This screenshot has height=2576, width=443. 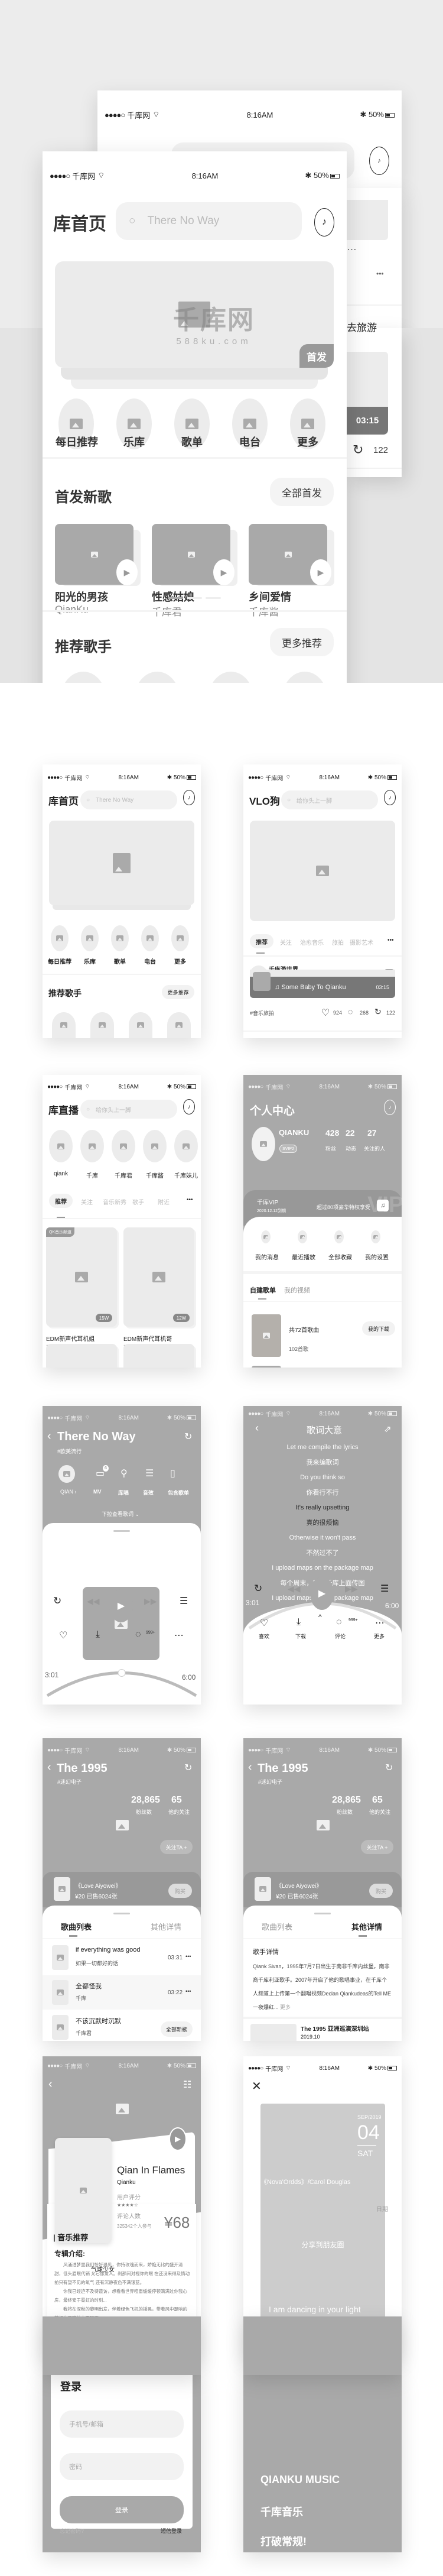 I want to click on tab-songs: 歌曲列表, so click(x=76, y=1926).